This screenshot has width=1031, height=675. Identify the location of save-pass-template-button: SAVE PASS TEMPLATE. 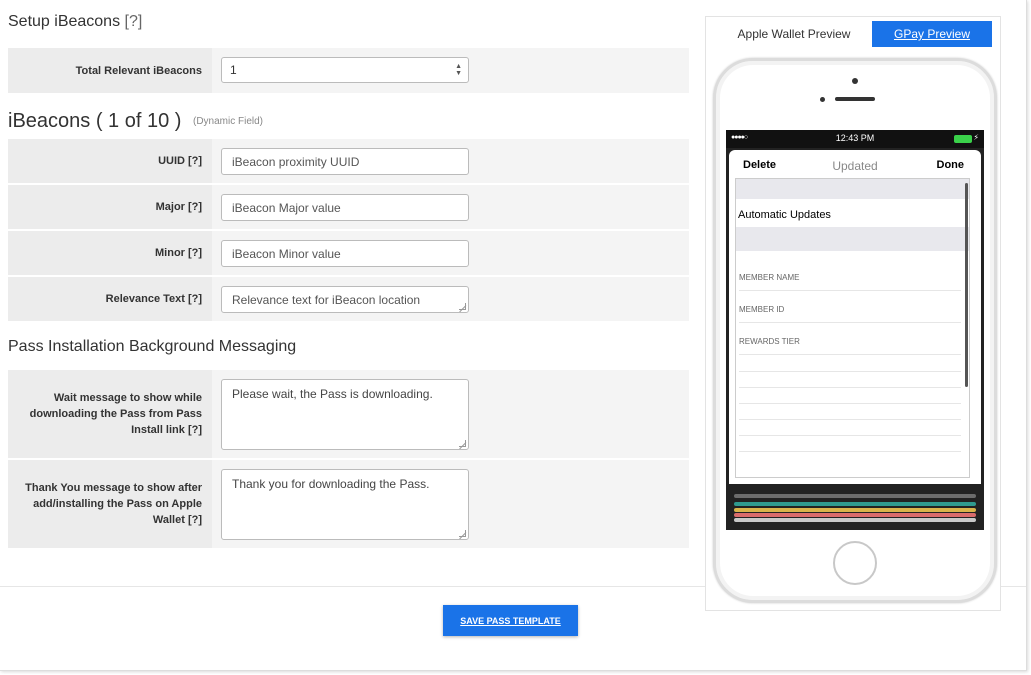
(510, 620).